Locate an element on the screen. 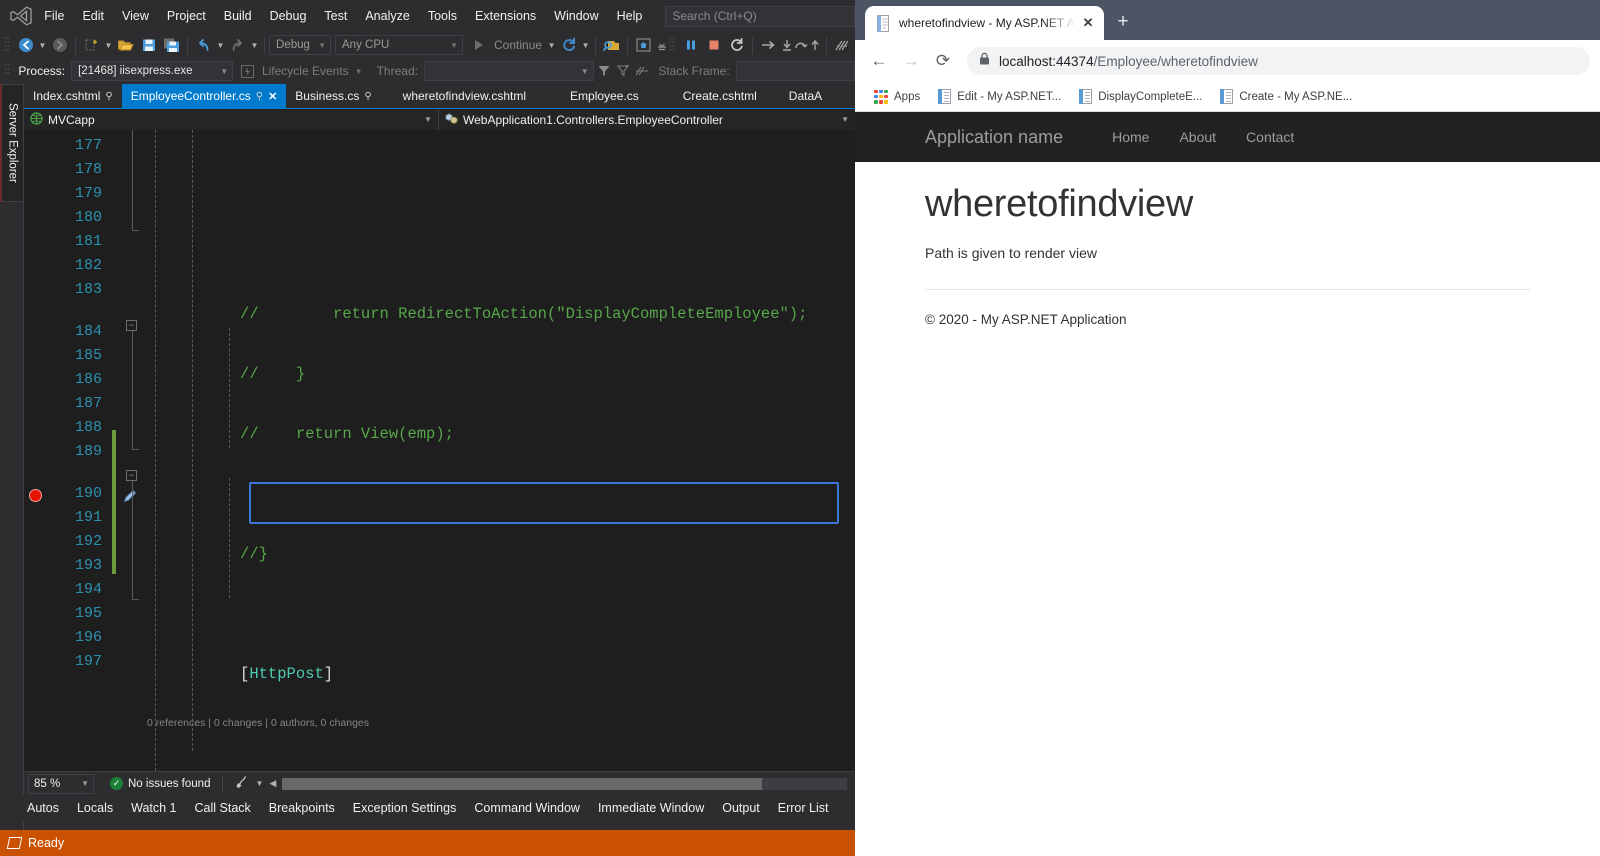 The image size is (1600, 856). solution-platform-combo: Any CPU ▼ is located at coordinates (399, 45).